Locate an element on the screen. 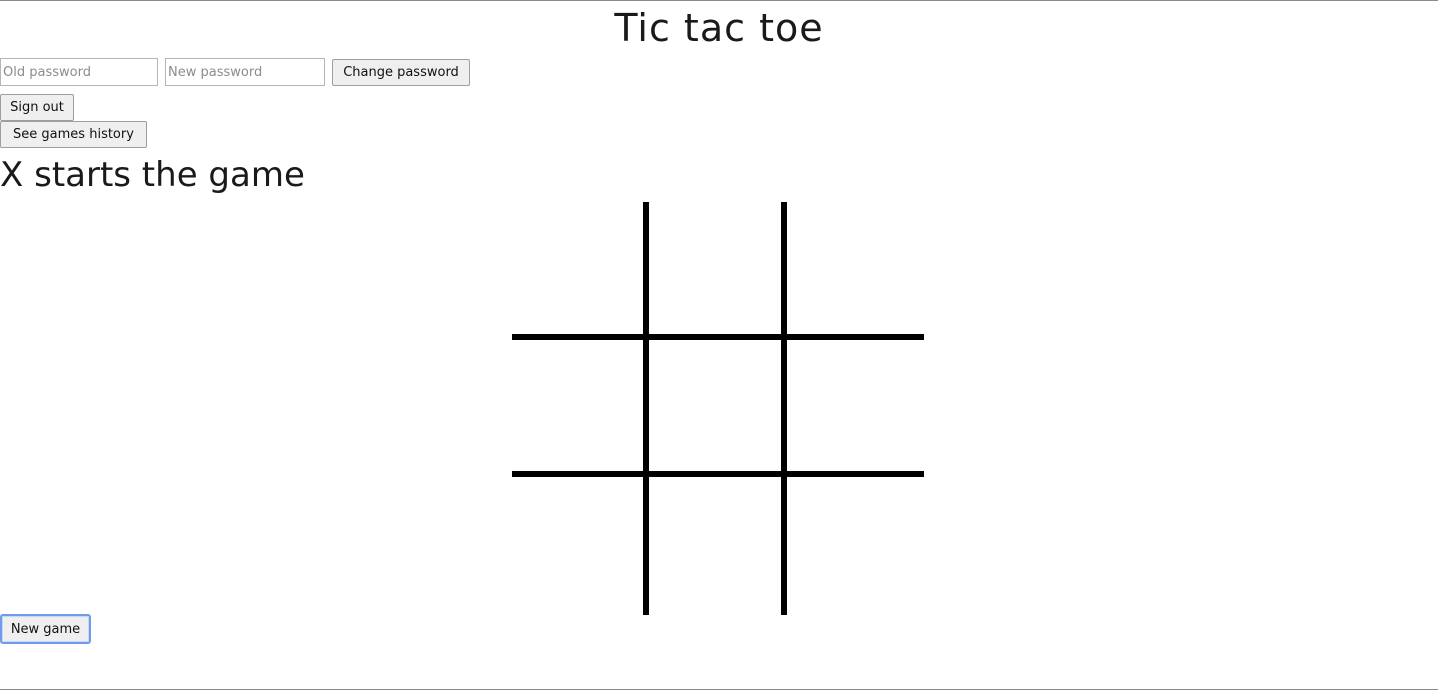 This screenshot has width=1438, height=690. change-password-button: Change password is located at coordinates (401, 72).